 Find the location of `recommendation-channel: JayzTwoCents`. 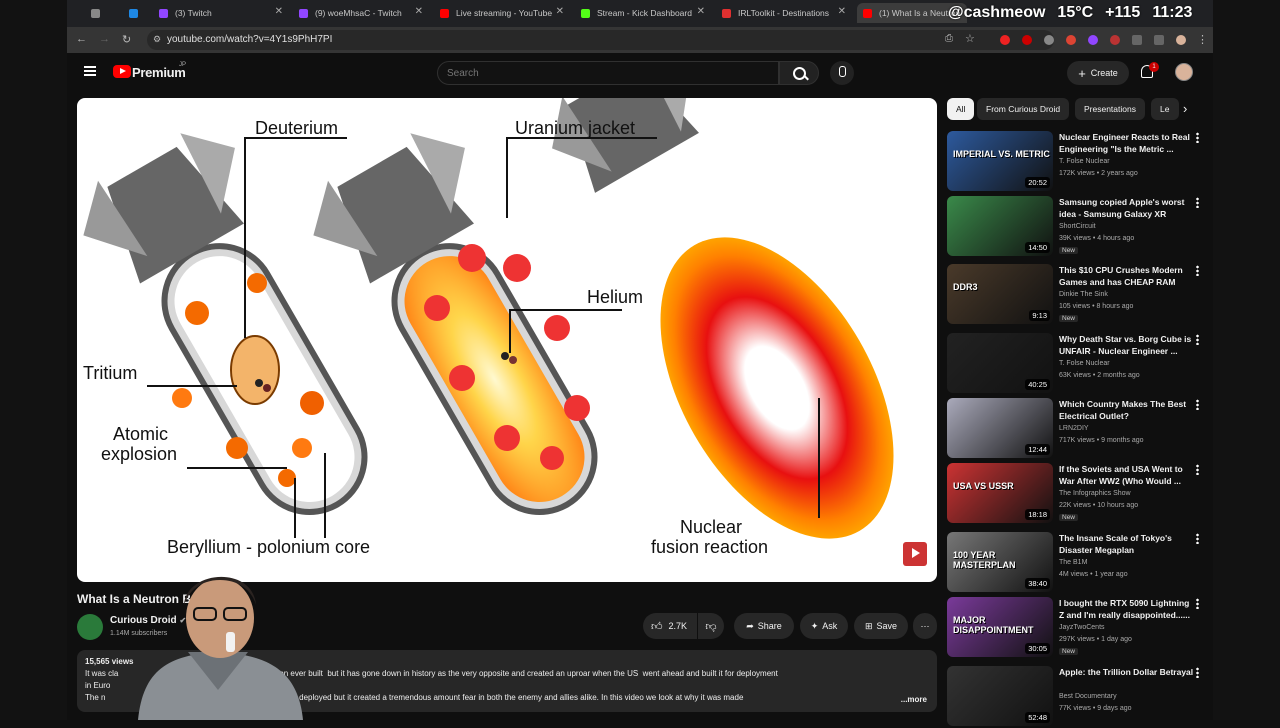

recommendation-channel: JayzTwoCents is located at coordinates (1082, 627).